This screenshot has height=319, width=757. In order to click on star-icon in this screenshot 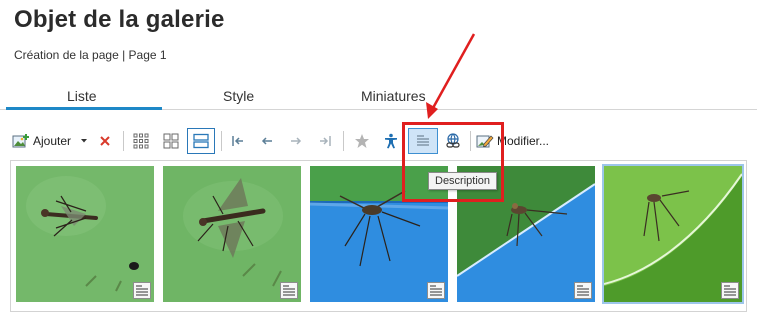, I will do `click(362, 141)`.